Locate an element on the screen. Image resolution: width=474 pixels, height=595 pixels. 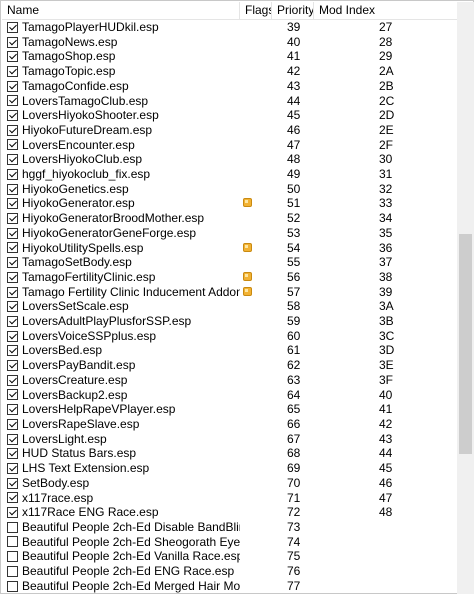
plugin-row: SetBody.esp 70 46 is located at coordinates (229, 483).